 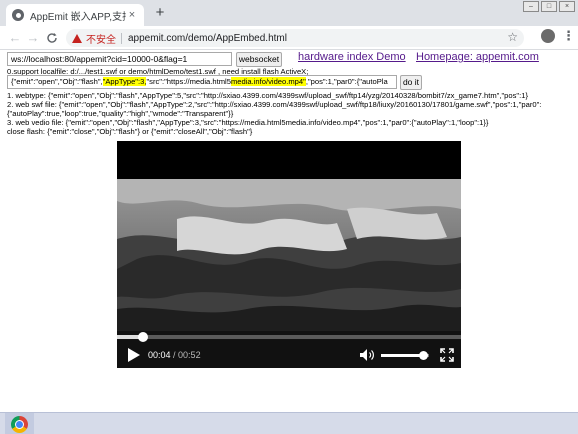 I want to click on volume-slider, so click(x=405, y=355).